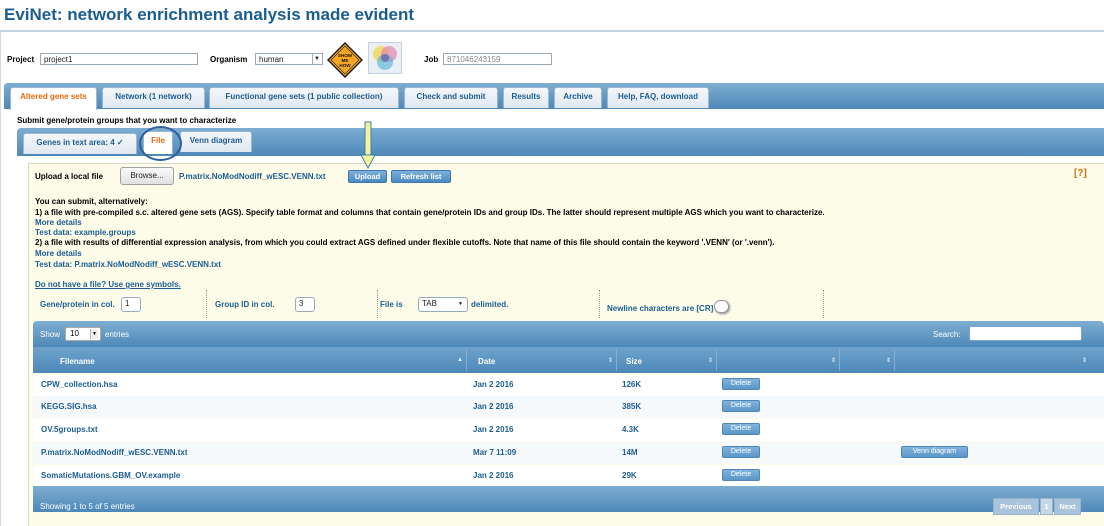 The width and height of the screenshot is (1104, 526). What do you see at coordinates (1067, 506) in the screenshot?
I see `next-button: Next` at bounding box center [1067, 506].